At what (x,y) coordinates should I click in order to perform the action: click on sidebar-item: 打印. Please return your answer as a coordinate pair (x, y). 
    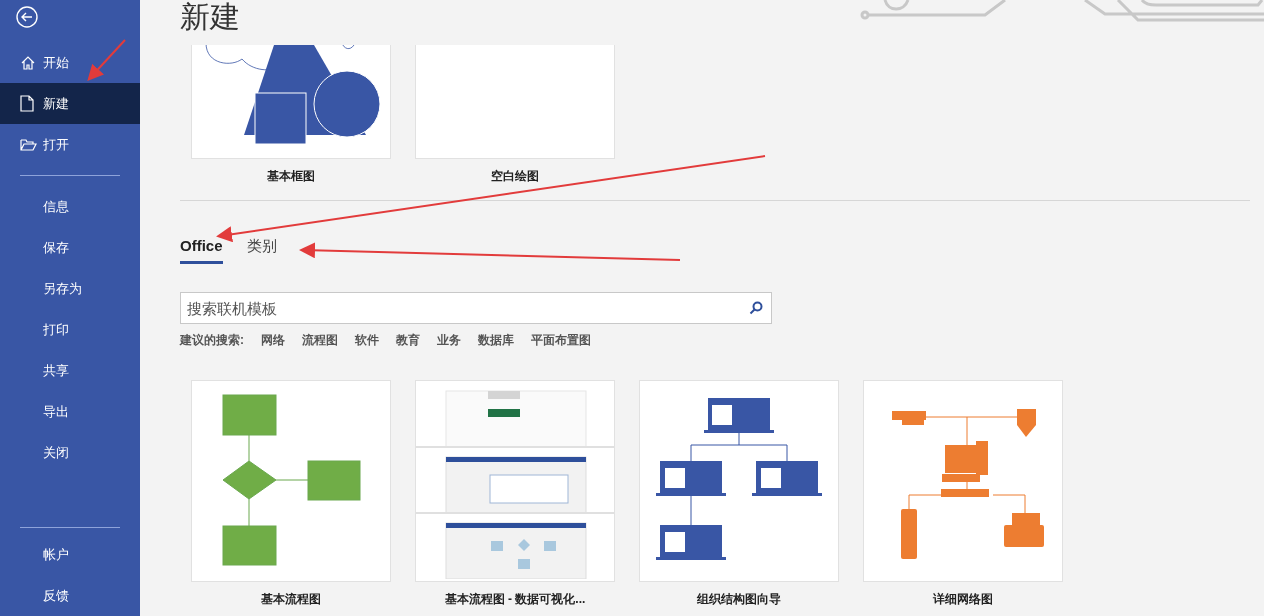
    Looking at the image, I should click on (70, 329).